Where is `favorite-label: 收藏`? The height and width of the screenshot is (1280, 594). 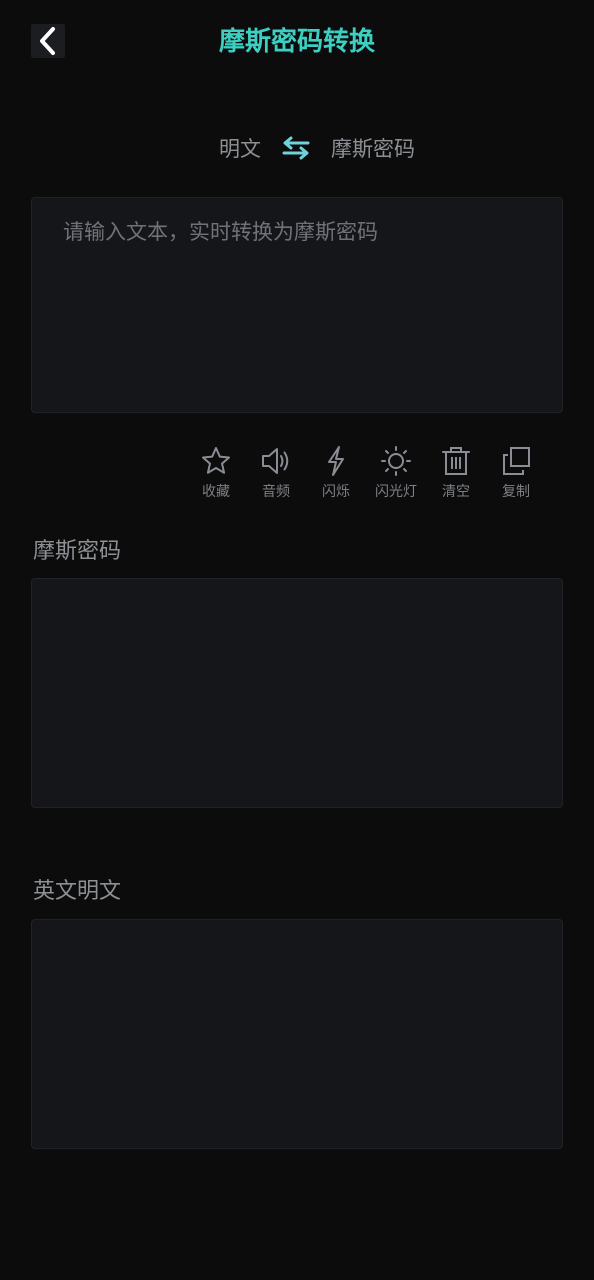
favorite-label: 收藏 is located at coordinates (216, 492).